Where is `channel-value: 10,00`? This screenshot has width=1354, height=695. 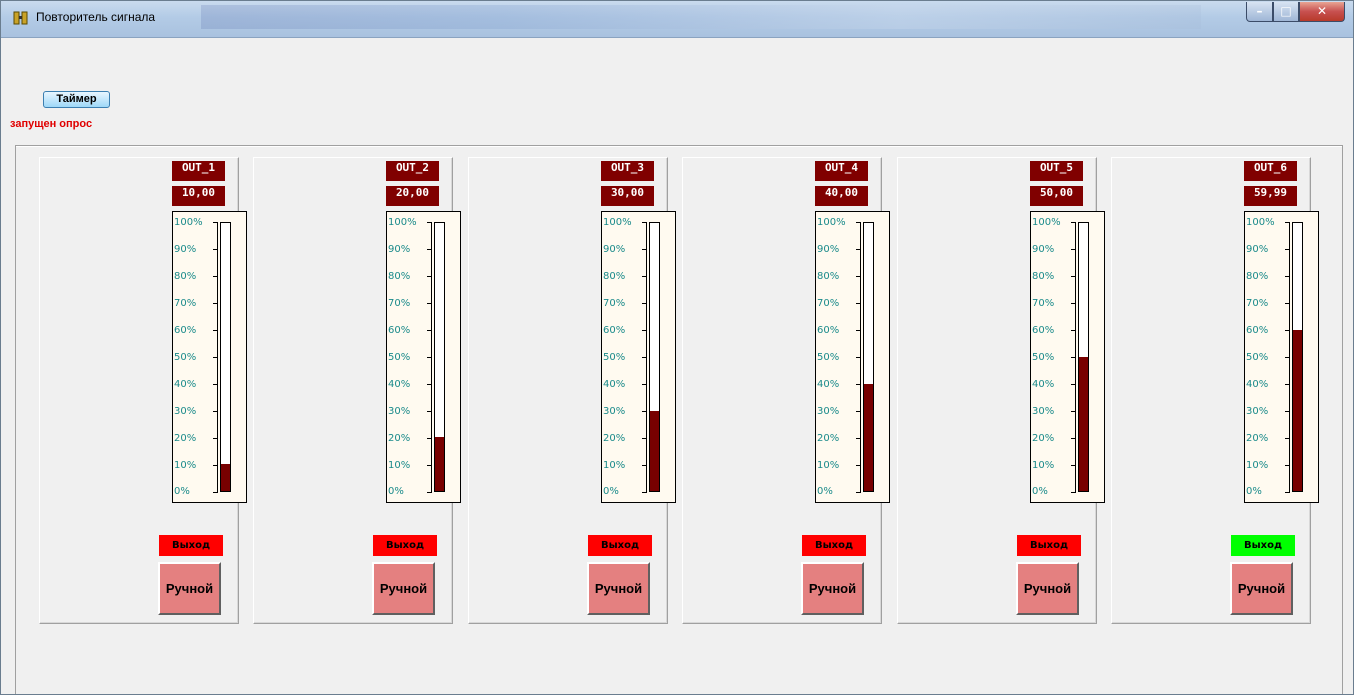 channel-value: 10,00 is located at coordinates (198, 196).